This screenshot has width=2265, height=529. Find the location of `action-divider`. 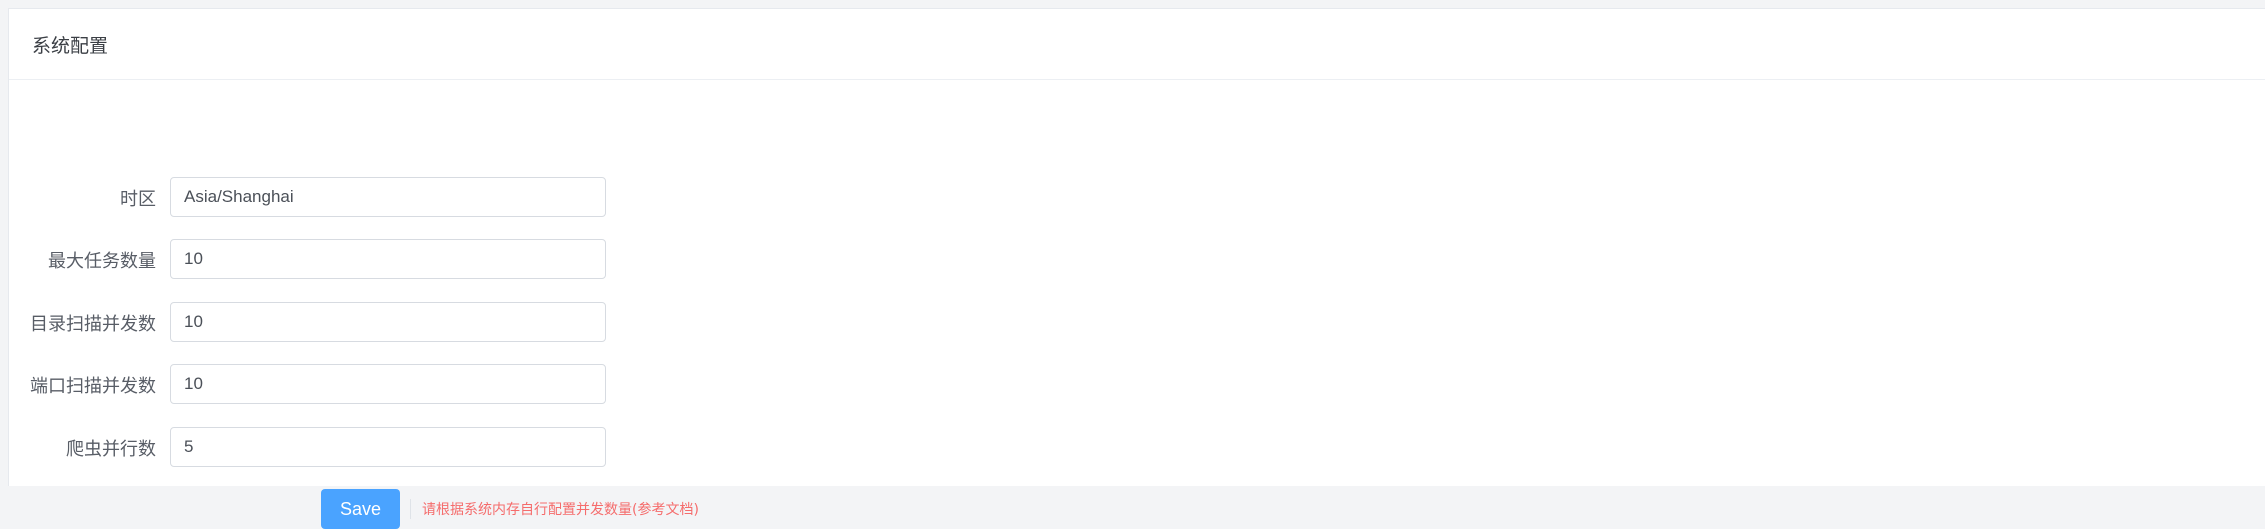

action-divider is located at coordinates (410, 509).